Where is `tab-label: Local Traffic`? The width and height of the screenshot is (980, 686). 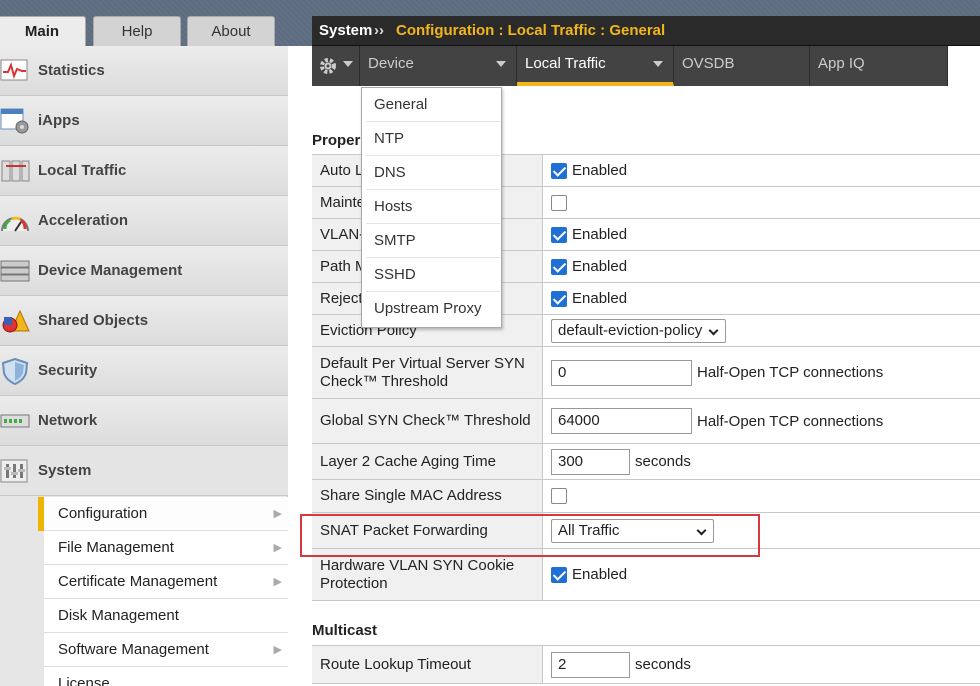 tab-label: Local Traffic is located at coordinates (565, 63).